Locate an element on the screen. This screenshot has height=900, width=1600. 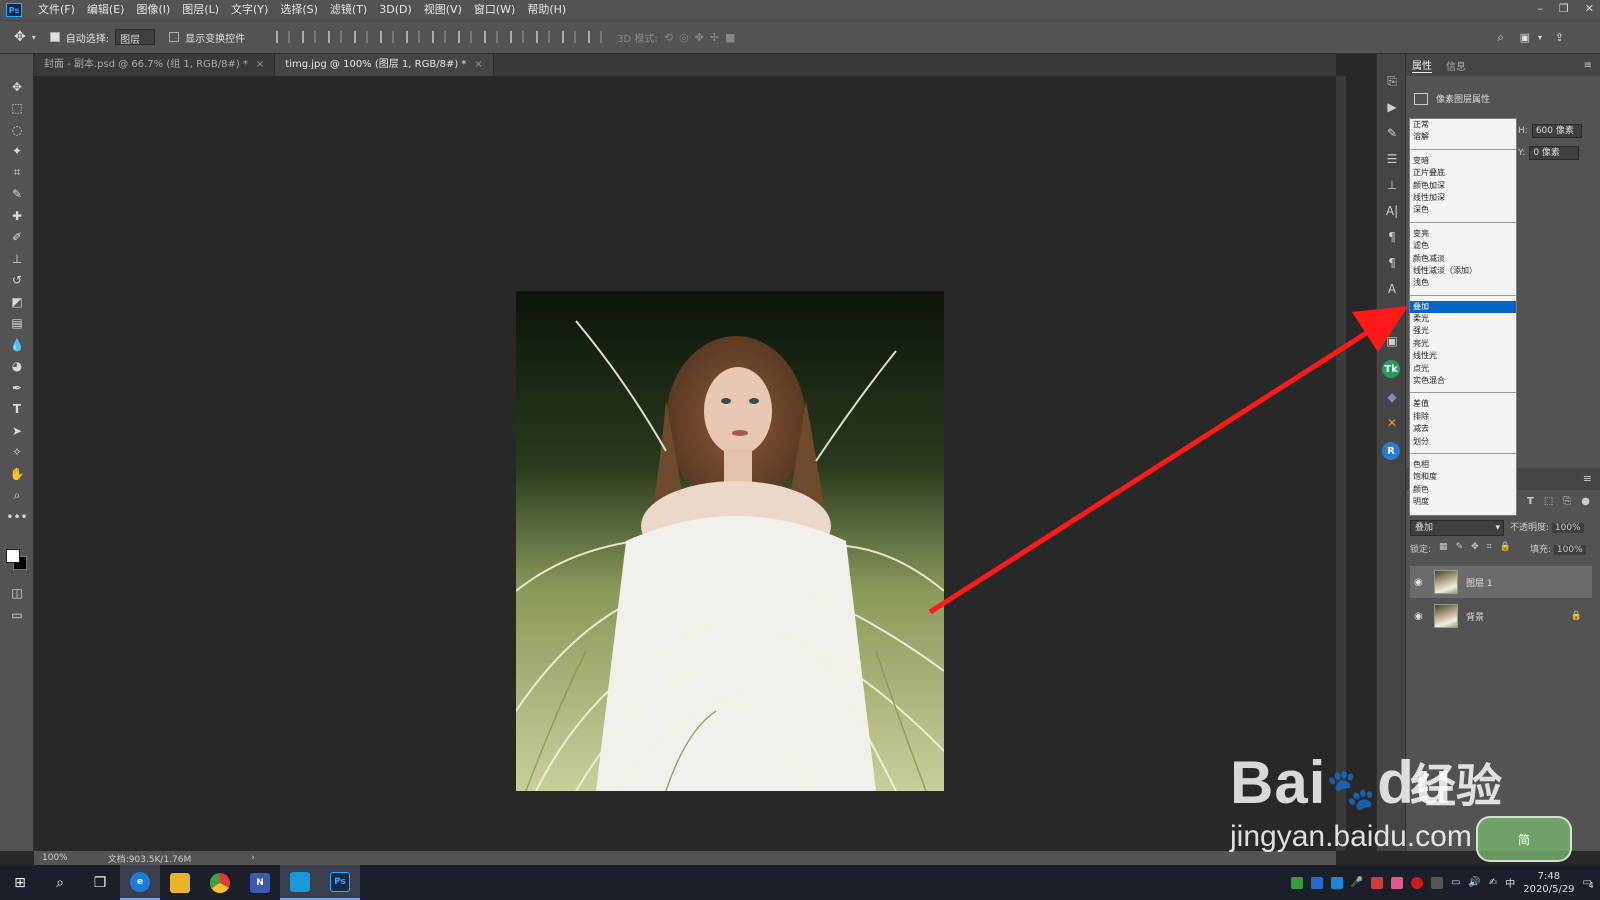
show-transform-checkbox is located at coordinates (174, 37).